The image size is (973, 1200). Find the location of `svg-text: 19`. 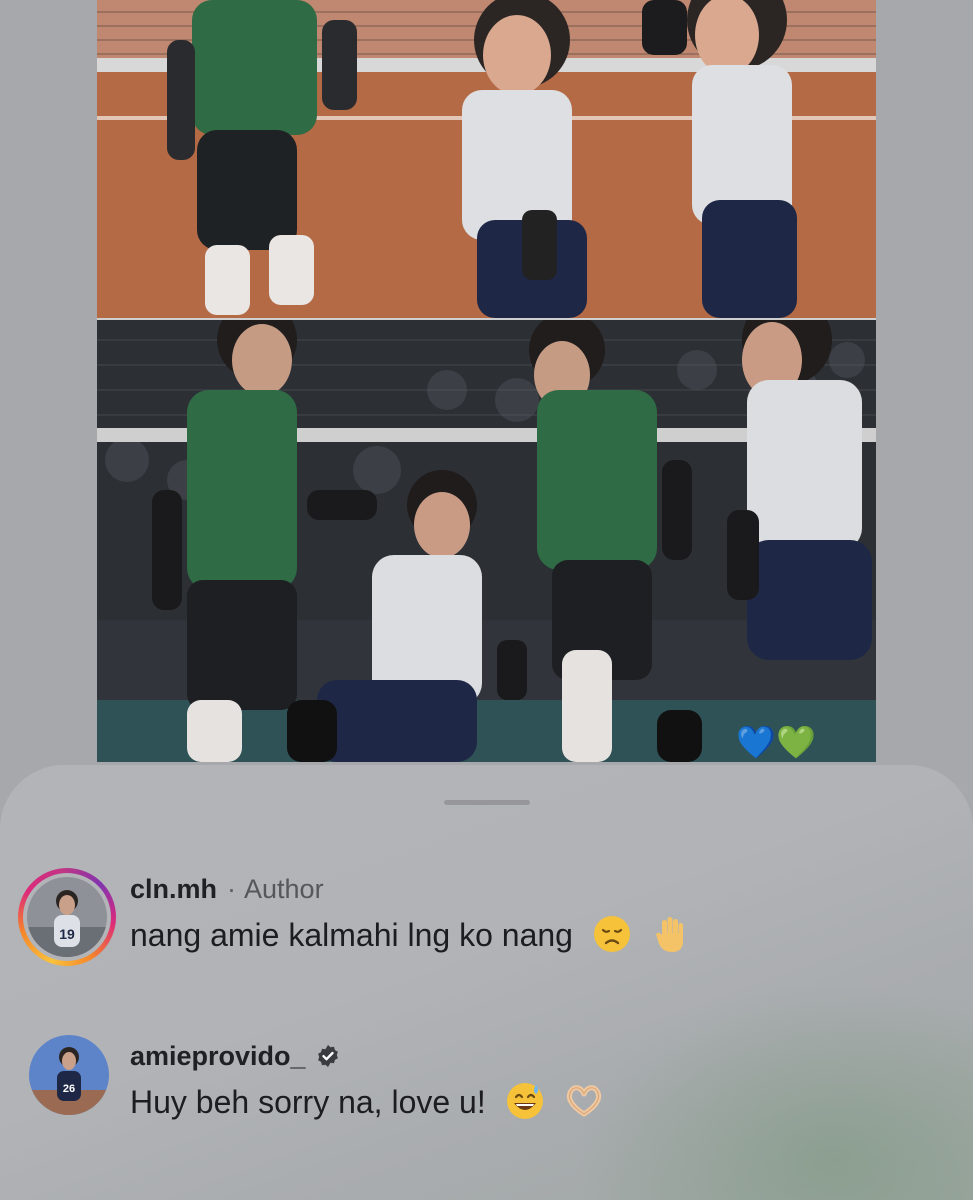

svg-text: 19 is located at coordinates (67, 934).